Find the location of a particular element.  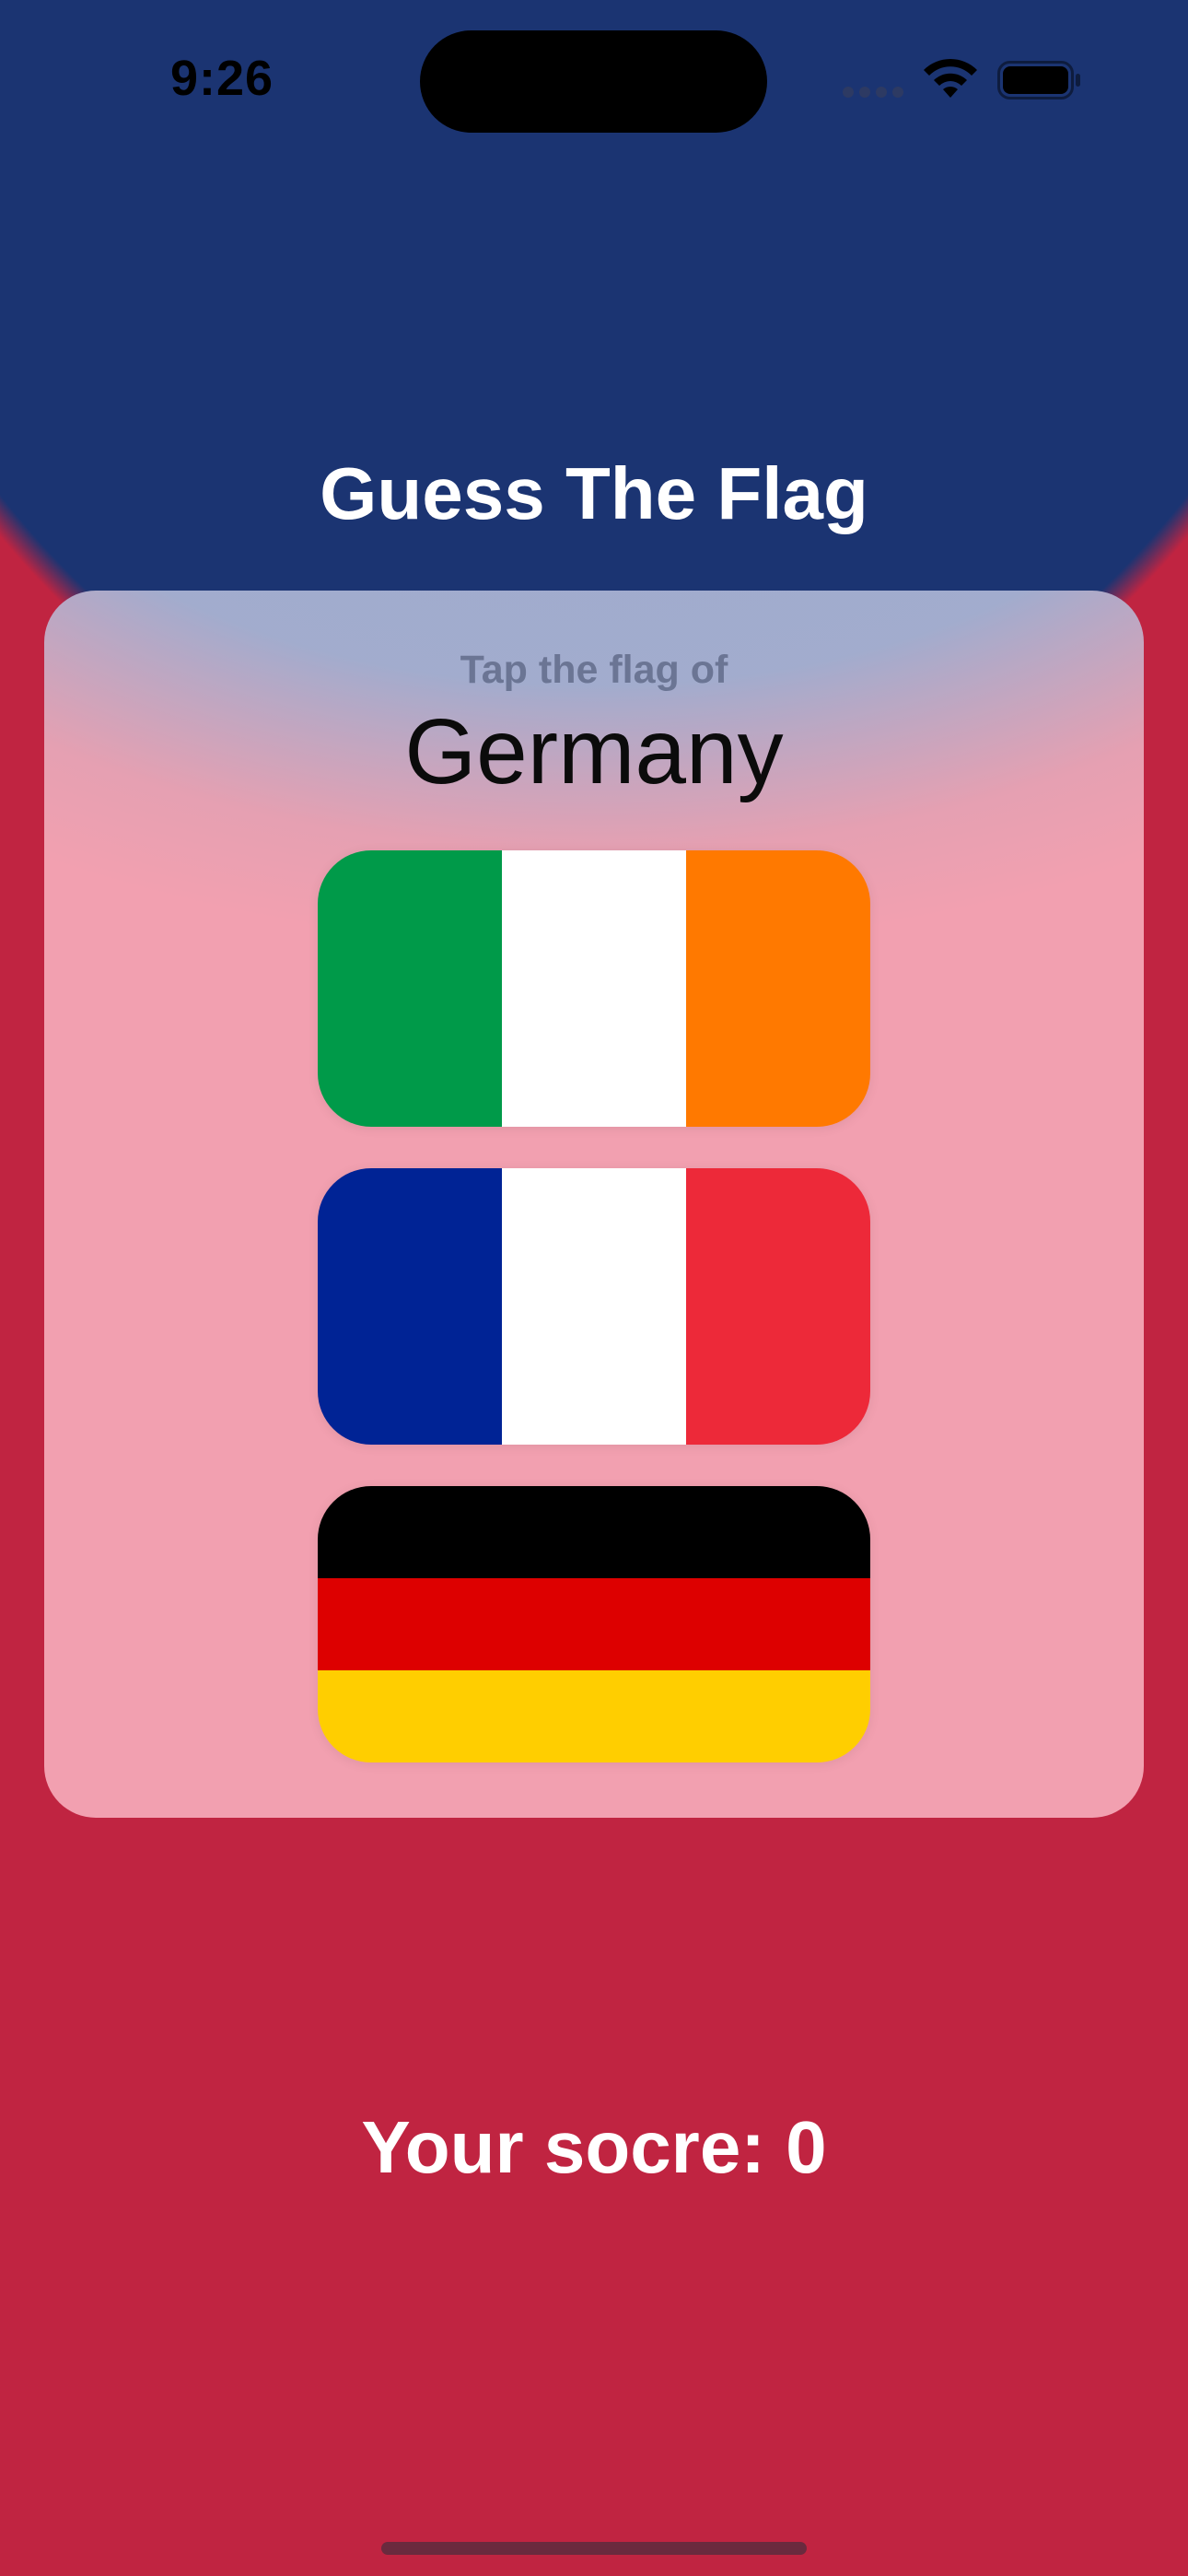

germany-flag-icon is located at coordinates (594, 1624).